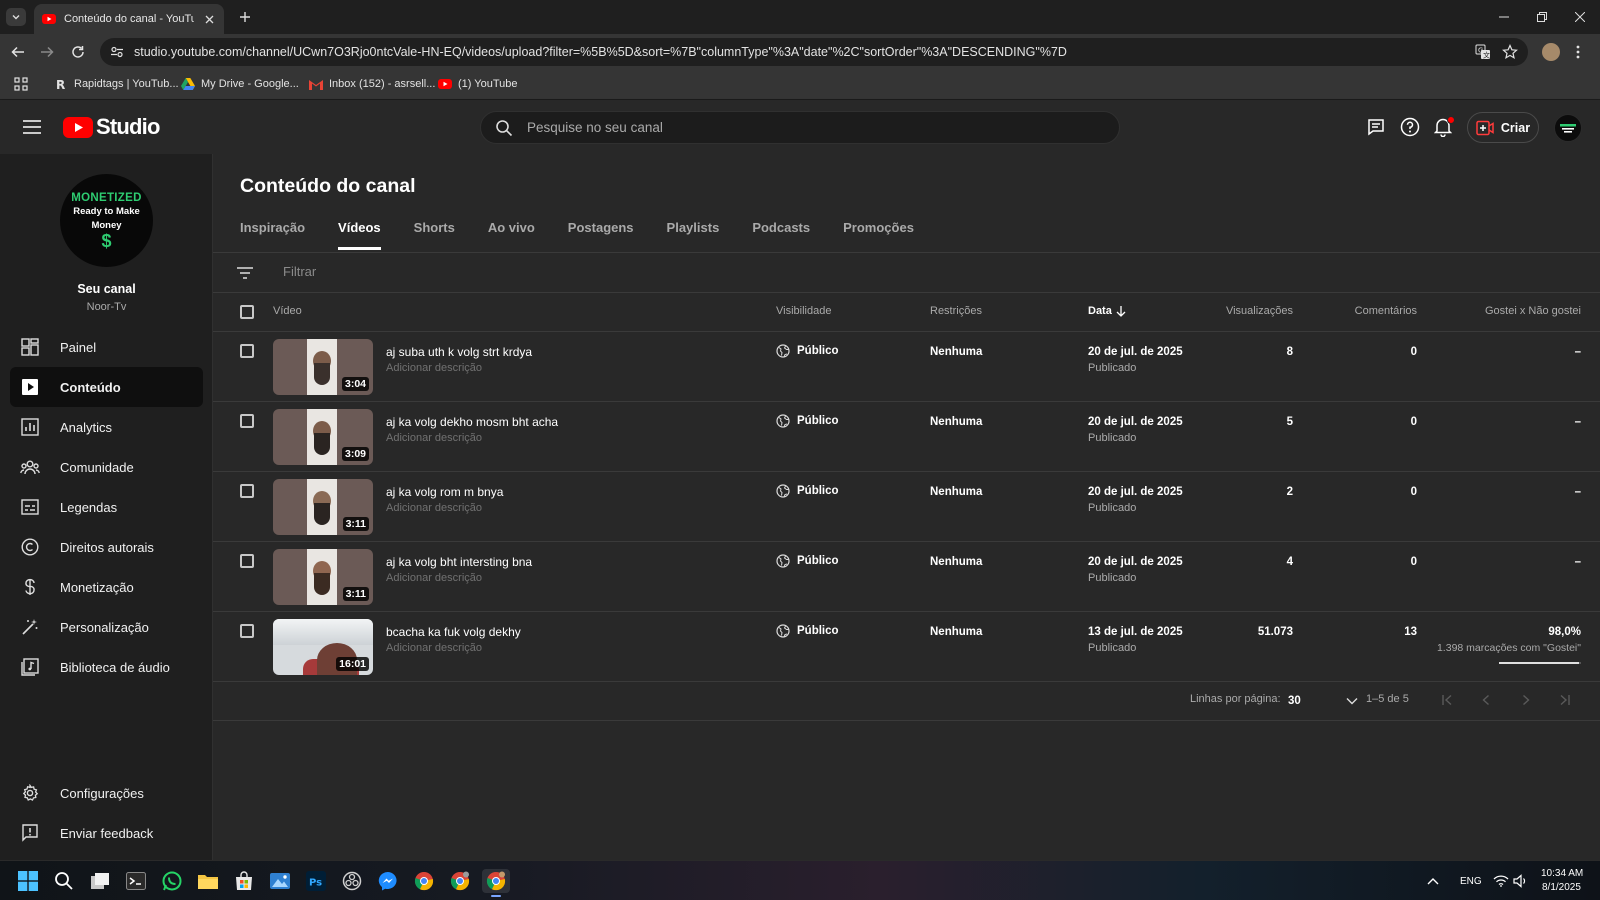 Image resolution: width=1600 pixels, height=900 pixels. Describe the element at coordinates (453, 632) in the screenshot. I see `video-title: bcacha ka fuk volg dekhy` at that location.